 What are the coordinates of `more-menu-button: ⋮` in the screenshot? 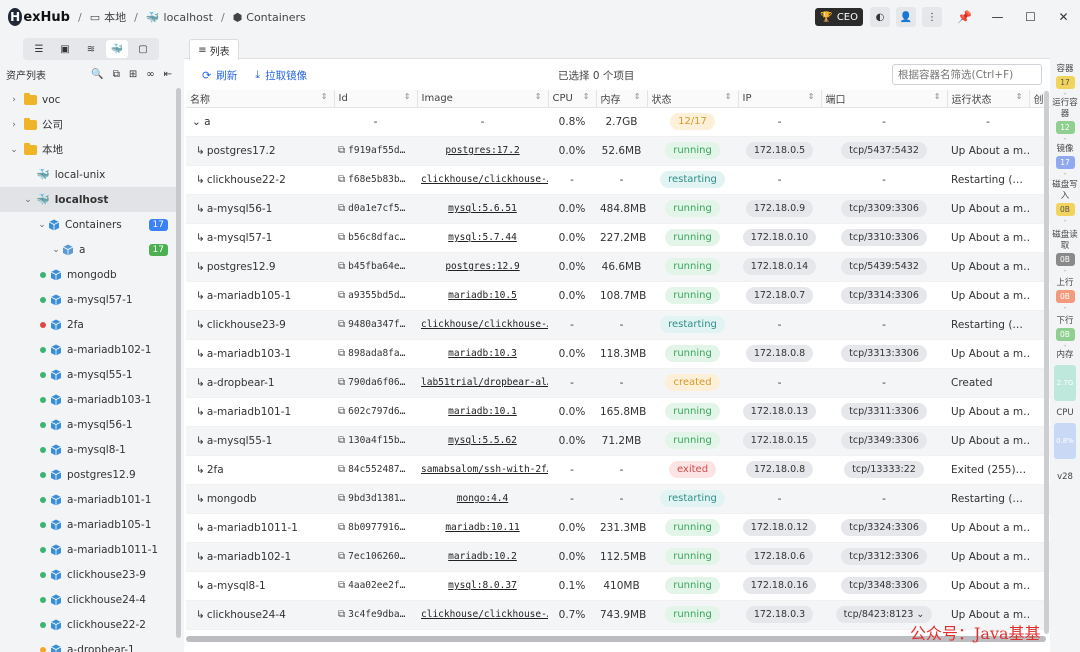 It's located at (932, 17).